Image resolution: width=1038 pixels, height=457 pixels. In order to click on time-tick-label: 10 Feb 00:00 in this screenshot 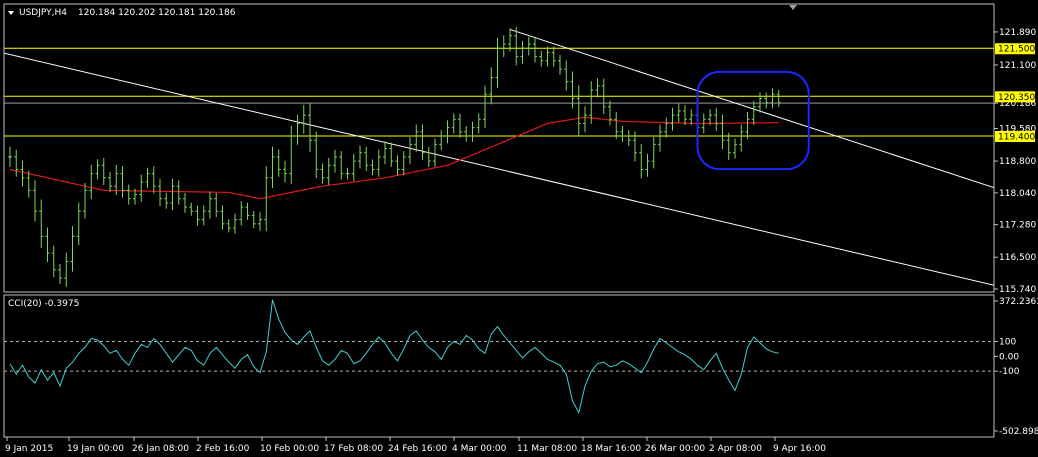, I will do `click(289, 449)`.